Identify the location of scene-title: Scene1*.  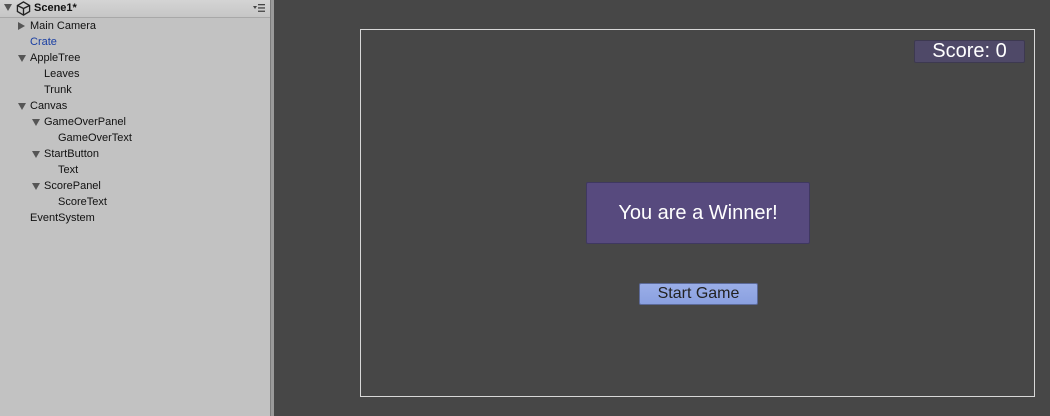
(55, 8).